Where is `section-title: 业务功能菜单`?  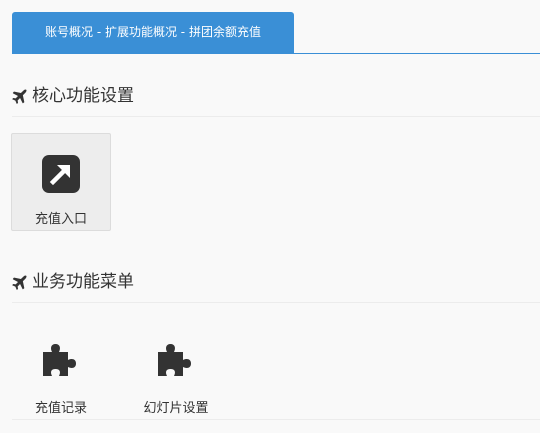 section-title: 业务功能菜单 is located at coordinates (83, 282).